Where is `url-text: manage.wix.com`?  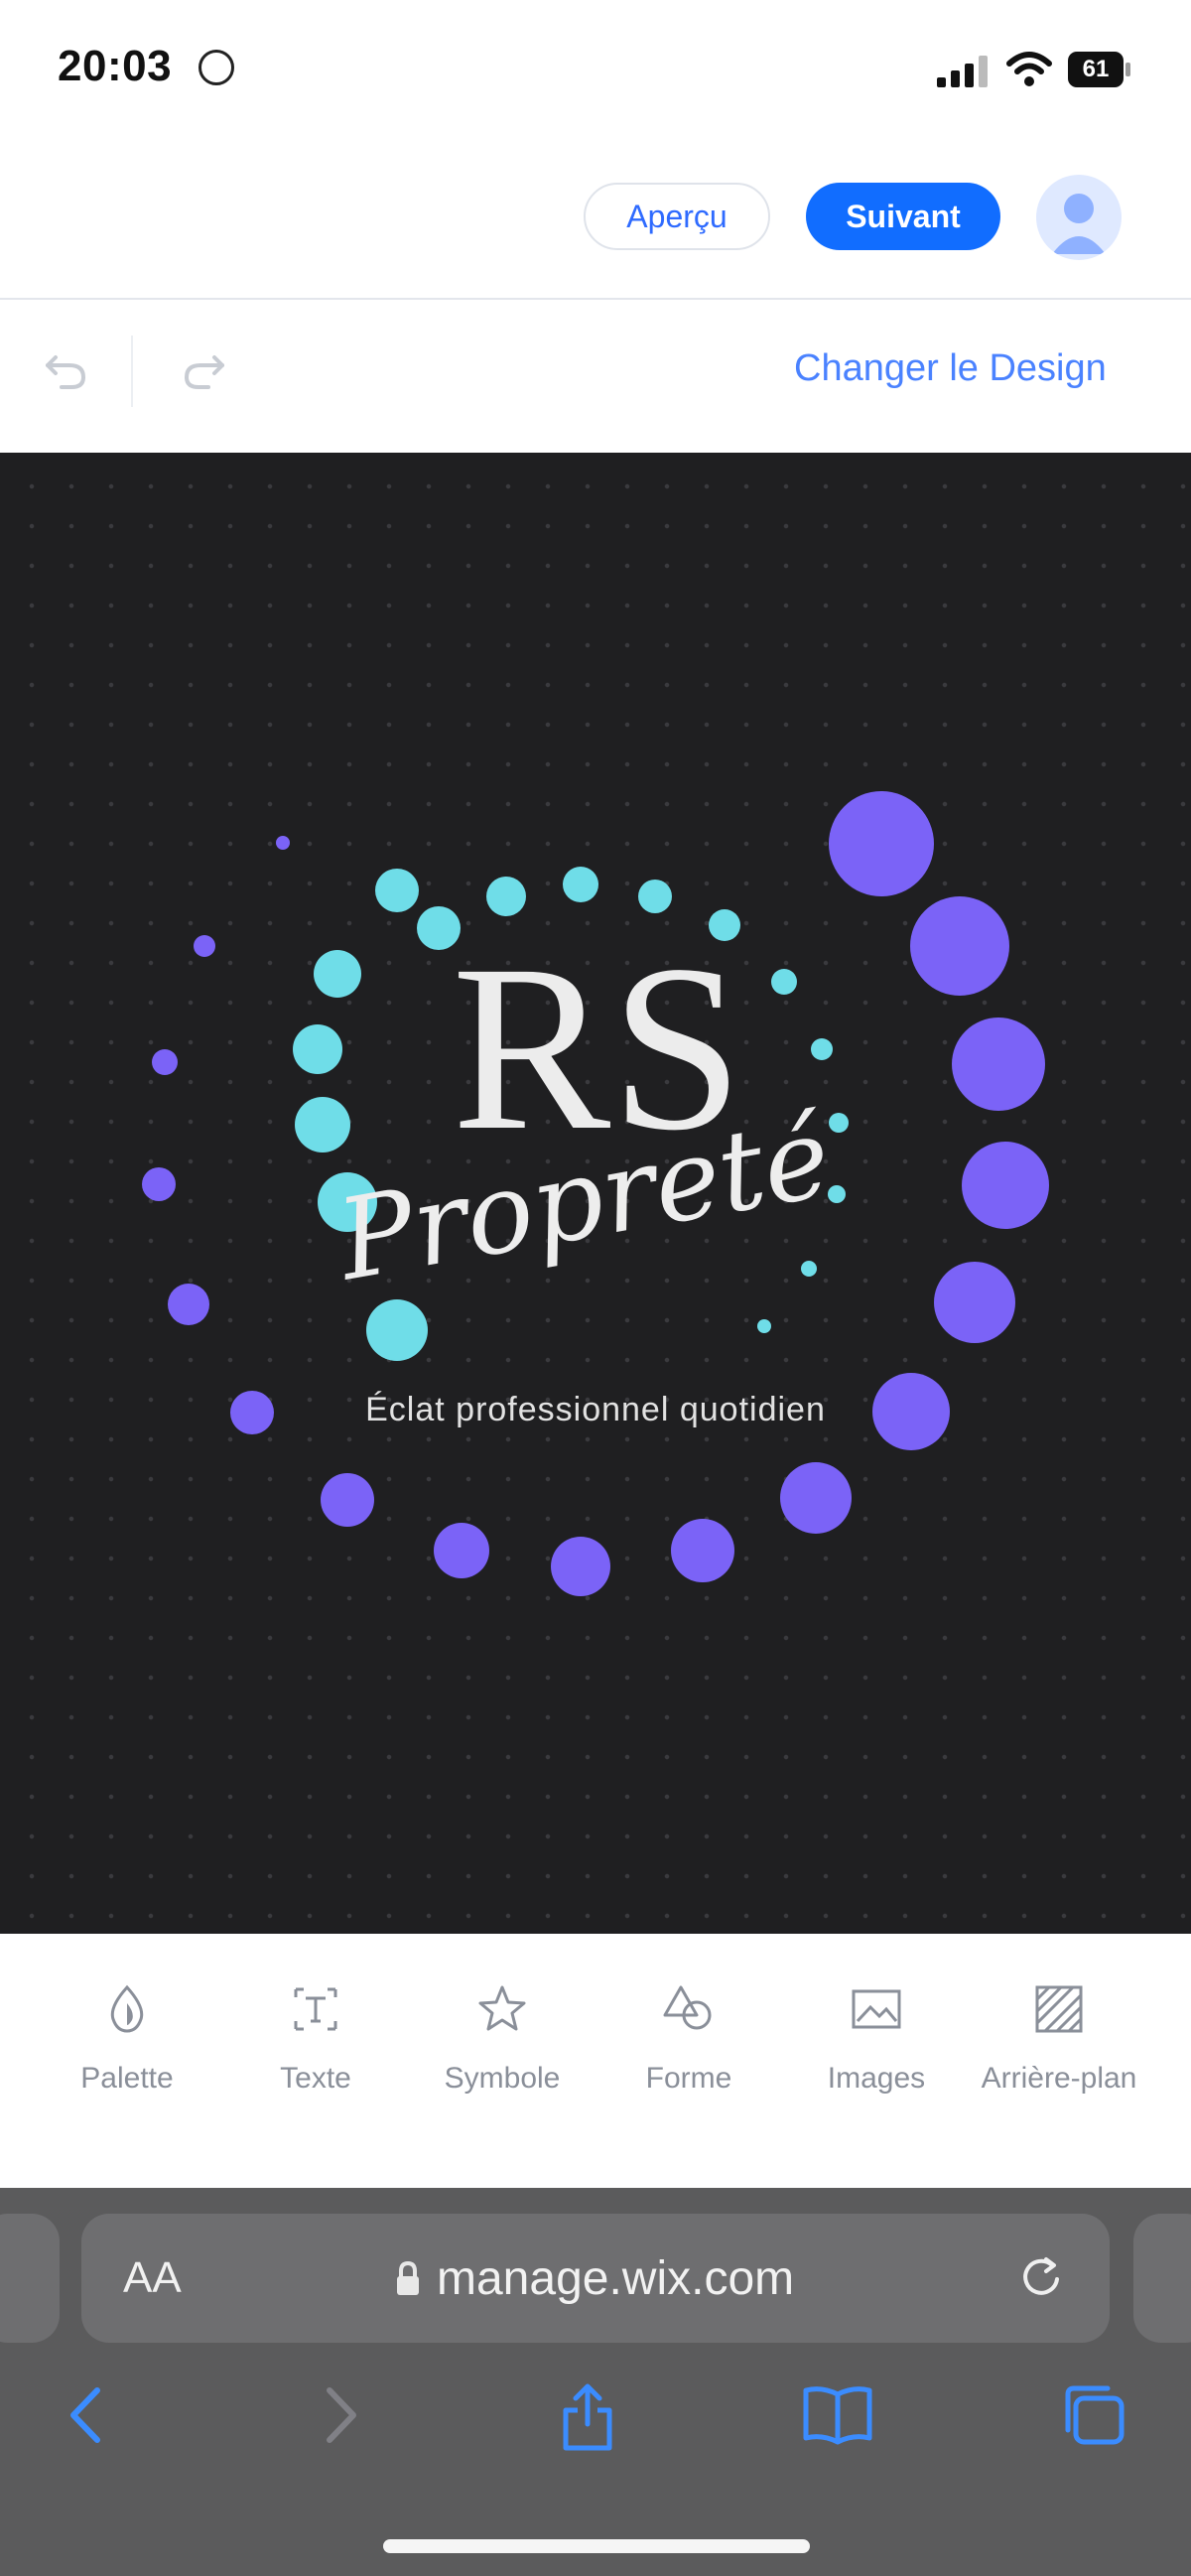
url-text: manage.wix.com is located at coordinates (615, 2278).